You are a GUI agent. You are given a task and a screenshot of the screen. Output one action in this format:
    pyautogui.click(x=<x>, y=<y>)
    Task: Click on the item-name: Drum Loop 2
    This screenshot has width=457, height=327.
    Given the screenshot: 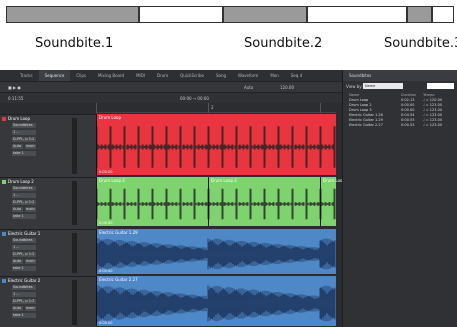 What is the action you would take?
    pyautogui.click(x=360, y=105)
    